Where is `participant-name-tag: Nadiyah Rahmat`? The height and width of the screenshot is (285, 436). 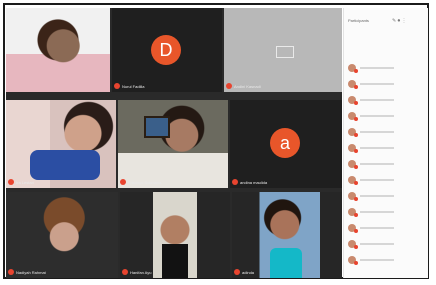 participant-name-tag: Nadiyah Rahmat is located at coordinates (27, 272).